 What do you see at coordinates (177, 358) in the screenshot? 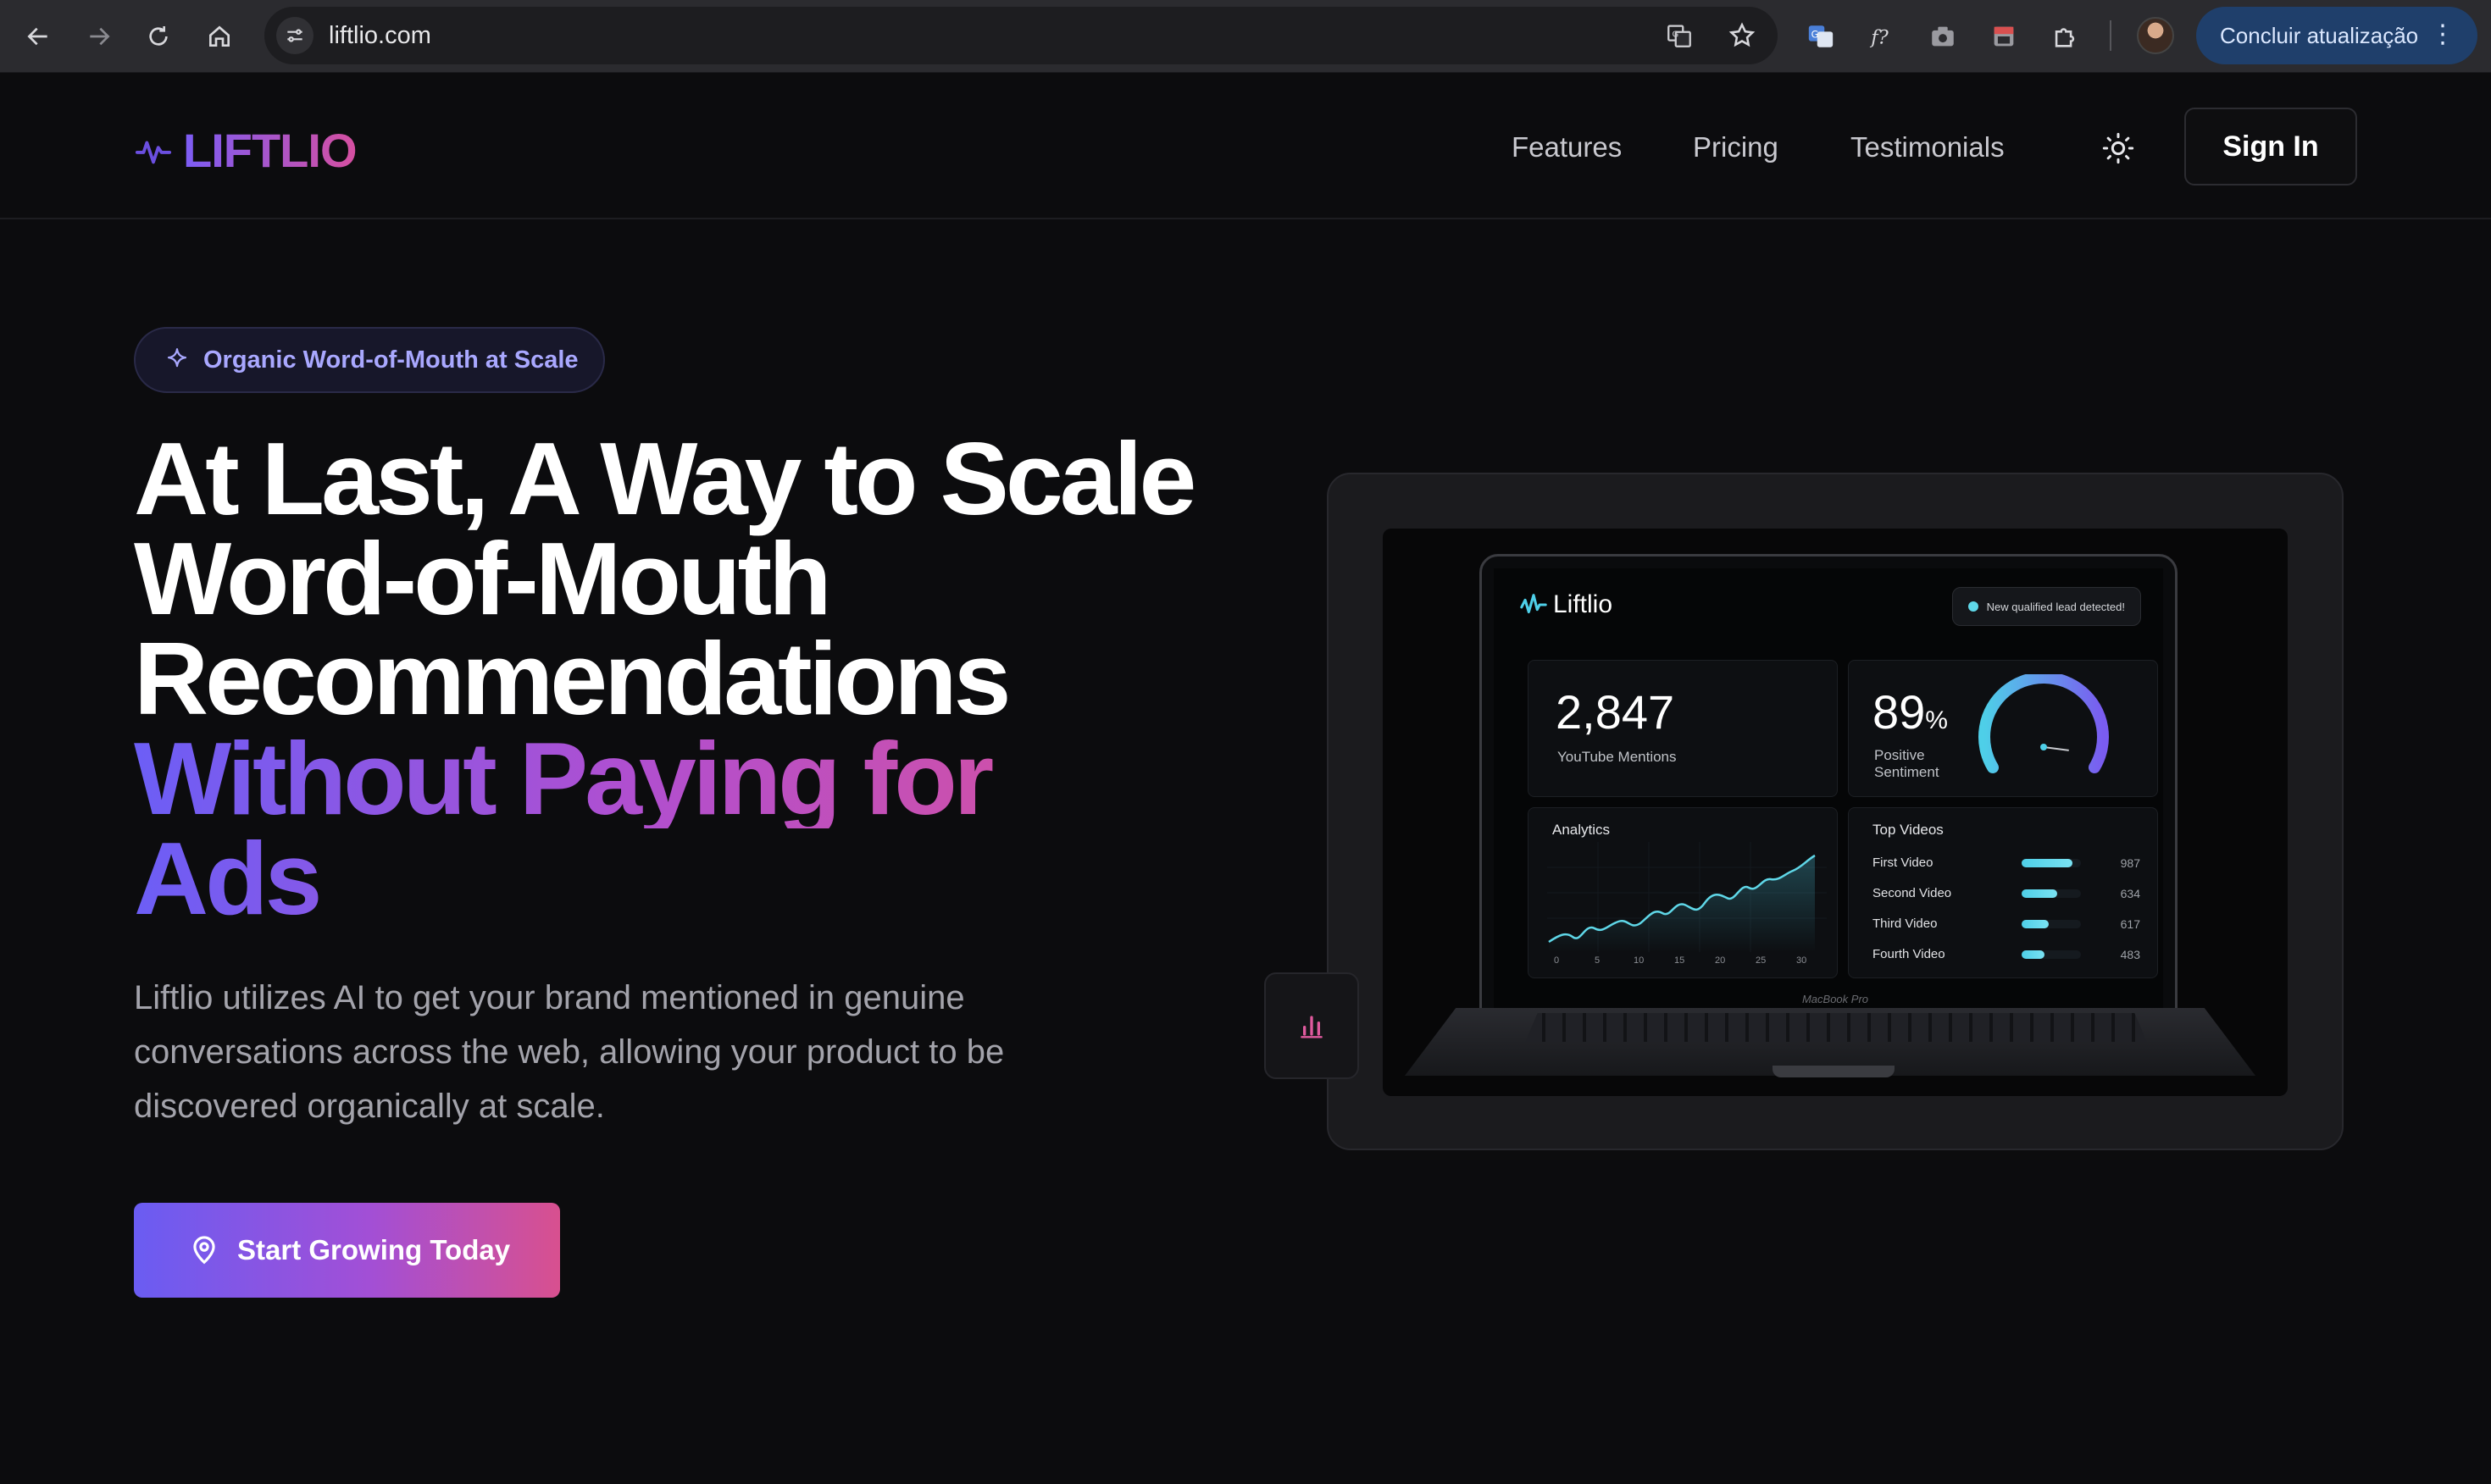
I see `sparkle-icon` at bounding box center [177, 358].